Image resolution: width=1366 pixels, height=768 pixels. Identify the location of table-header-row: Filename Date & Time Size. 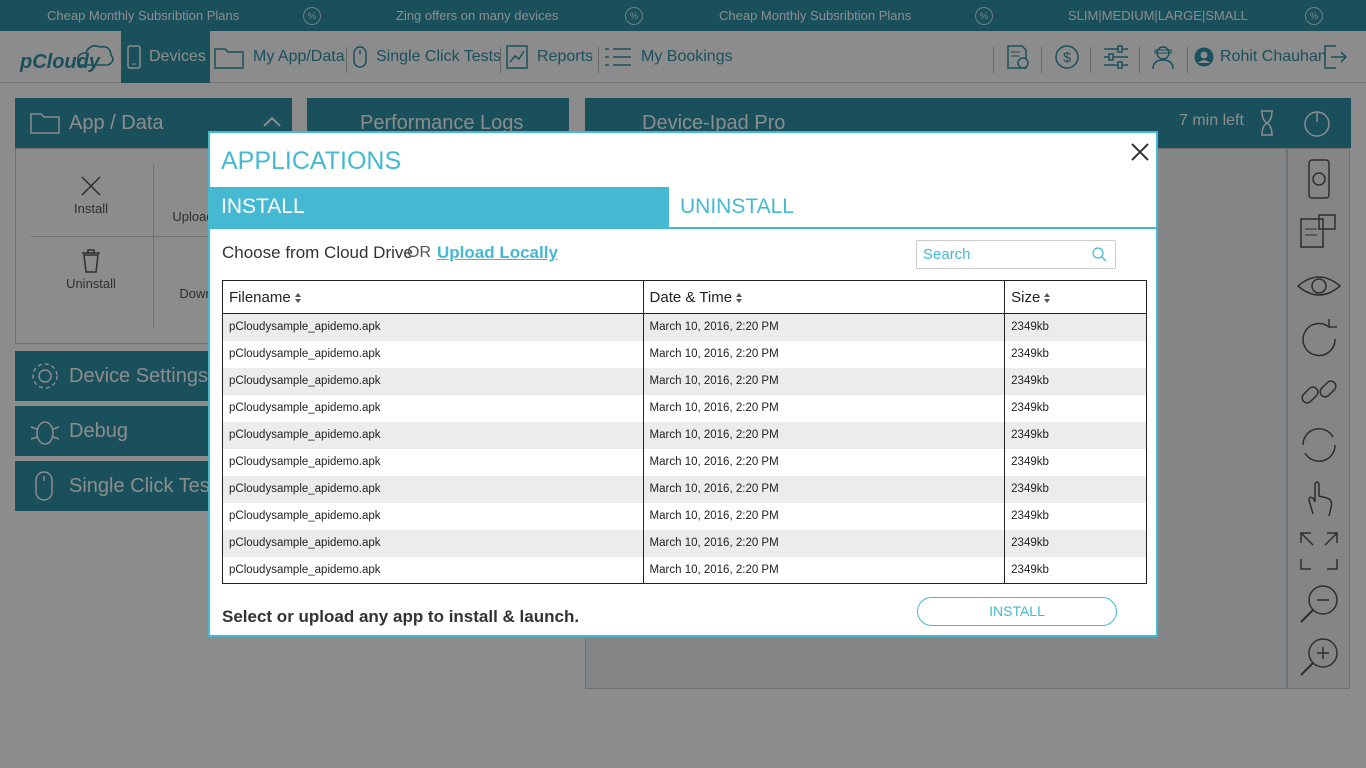
(684, 297).